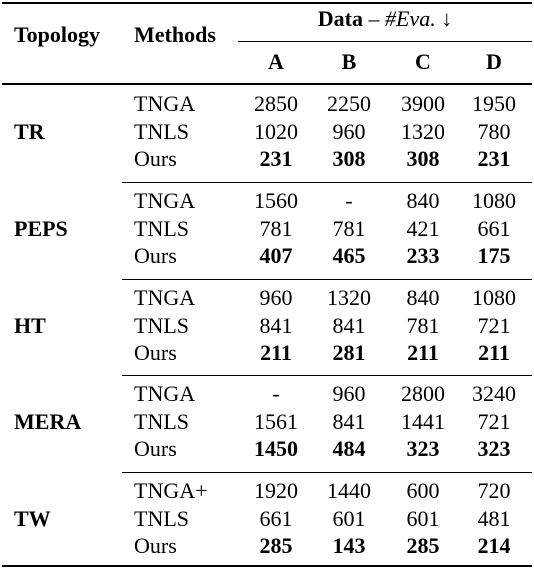  What do you see at coordinates (276, 200) in the screenshot?
I see `table-cell: 1560` at bounding box center [276, 200].